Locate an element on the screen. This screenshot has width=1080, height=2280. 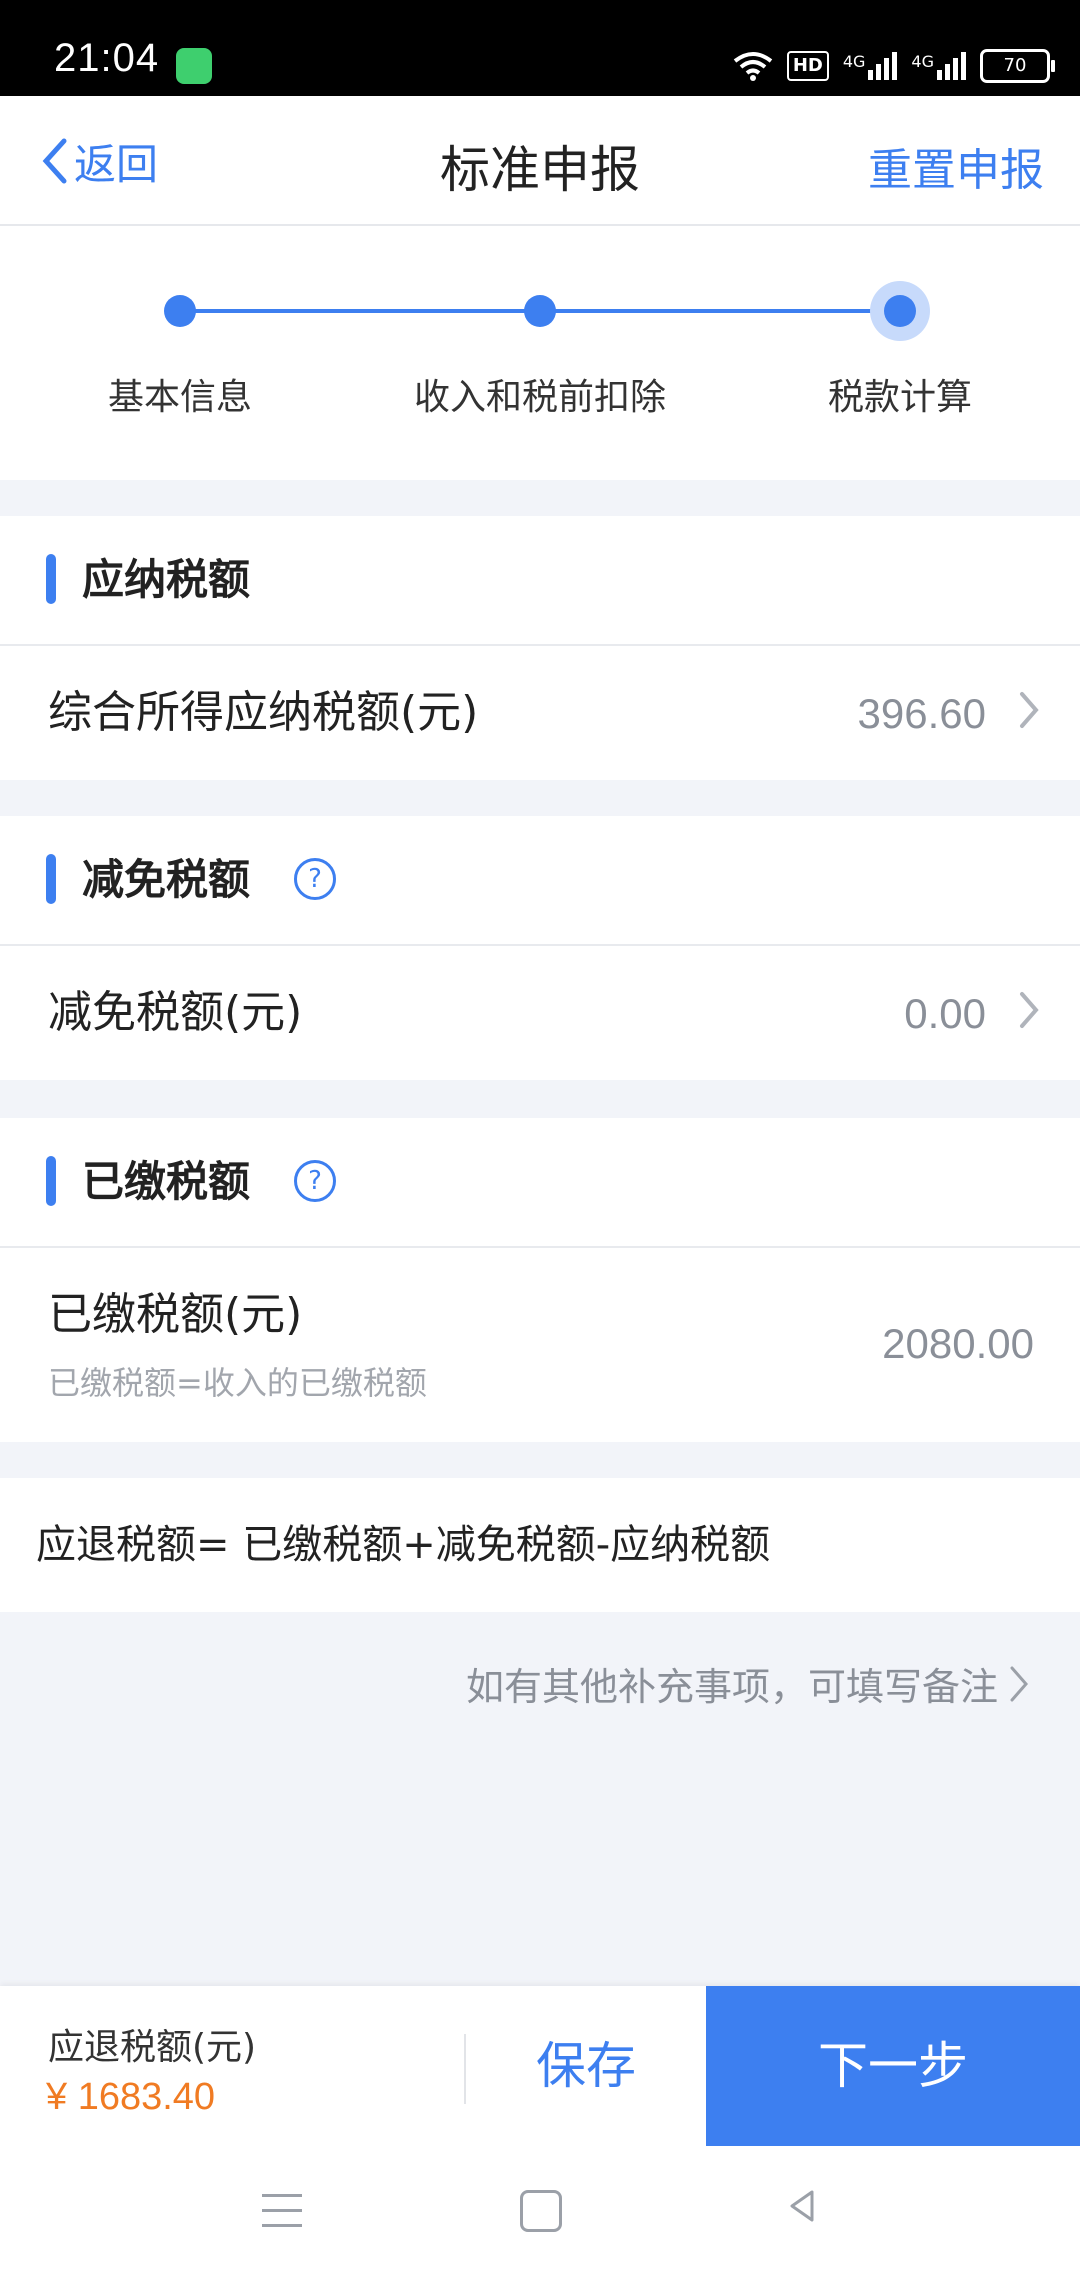
section-title-reduction: 减免税额 is located at coordinates (166, 879).